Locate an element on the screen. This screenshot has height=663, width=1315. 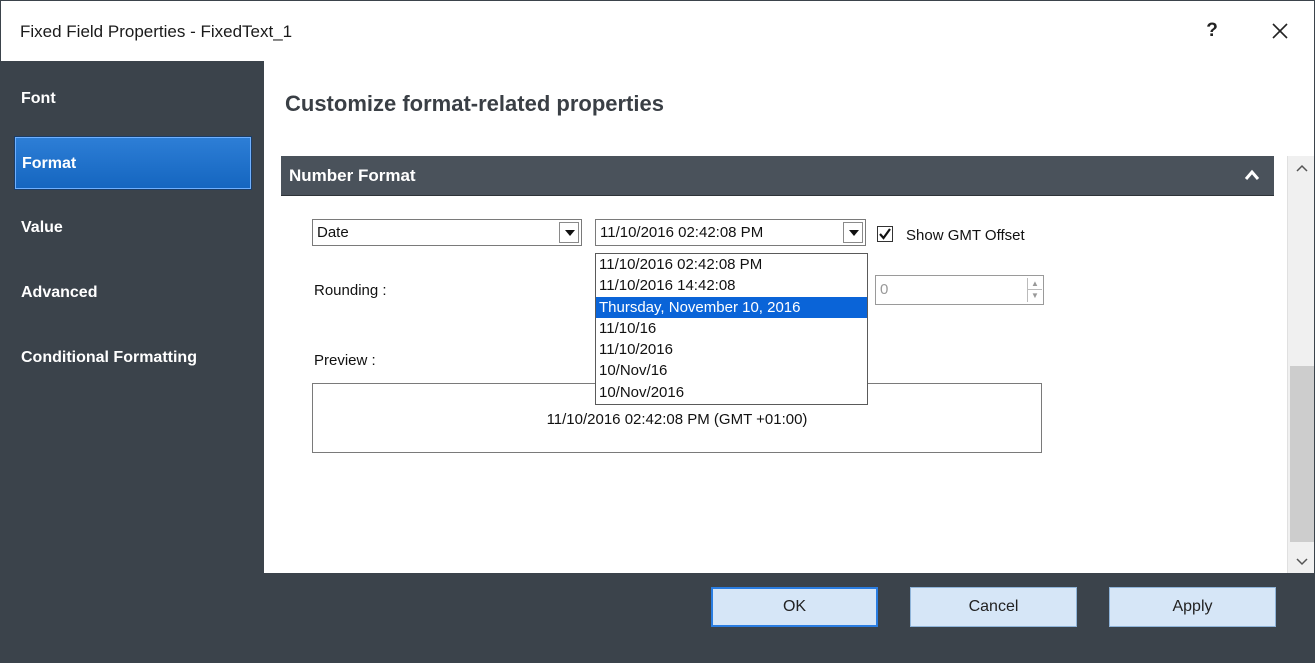
help-button: ? is located at coordinates (1212, 31).